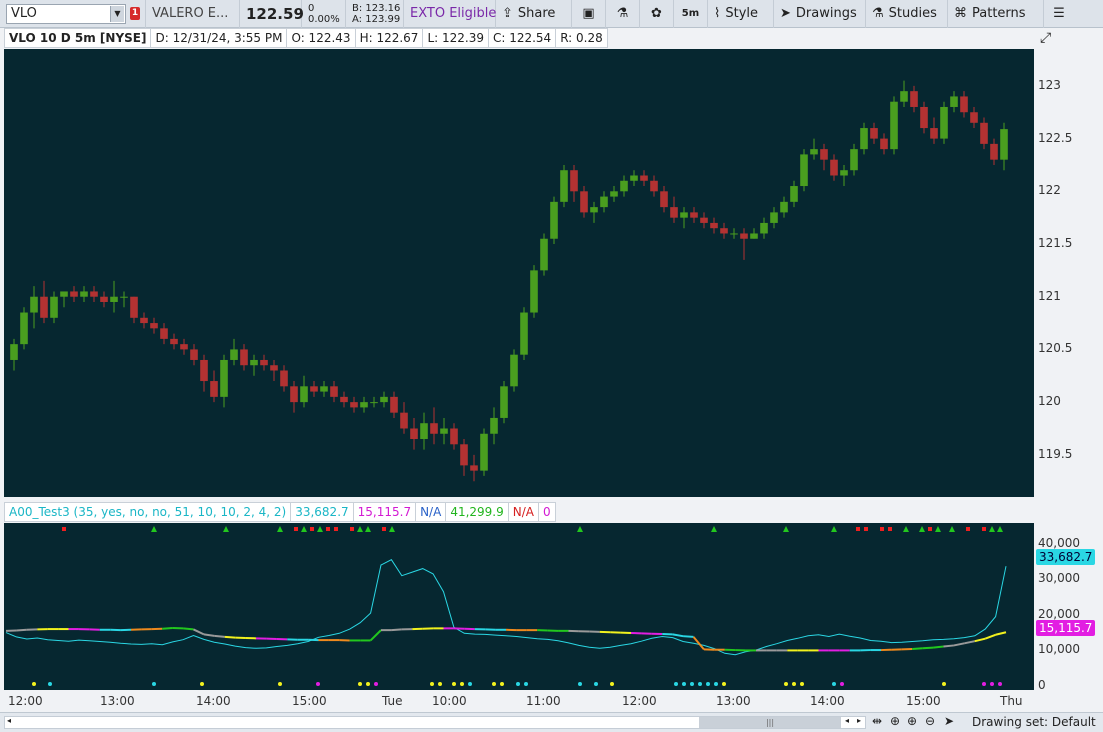 The height and width of the screenshot is (732, 1103). Describe the element at coordinates (449, 701) in the screenshot. I see `time-axis-tick: 10:00` at that location.